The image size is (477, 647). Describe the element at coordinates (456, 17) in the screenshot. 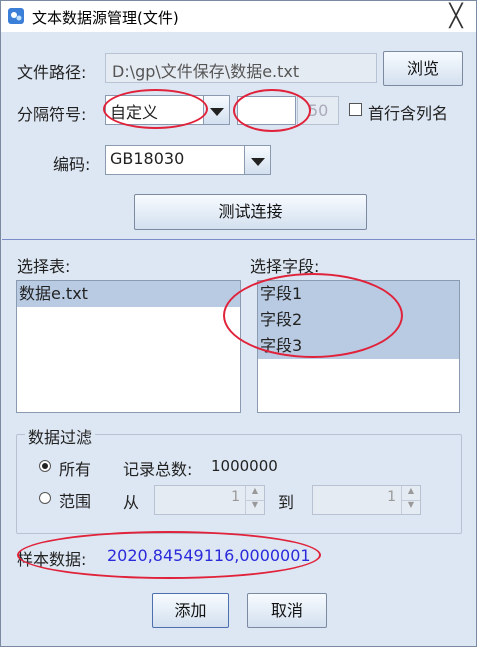

I see `close-icon: ╳` at that location.